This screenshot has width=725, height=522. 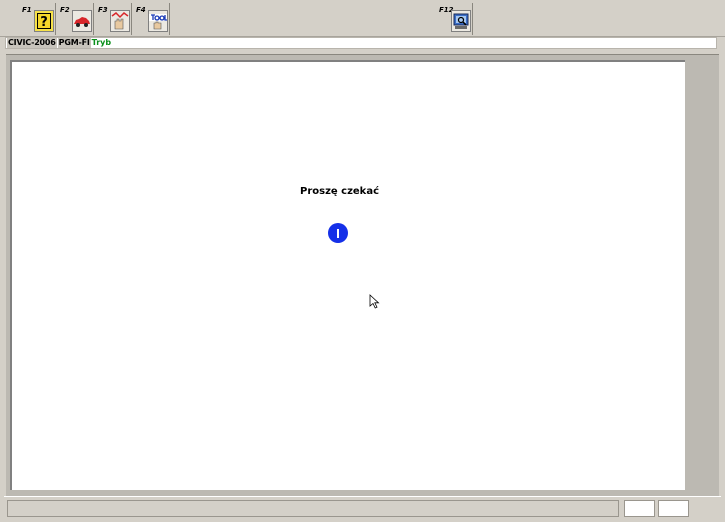 I want to click on f3-key-label: F3, so click(x=103, y=10).